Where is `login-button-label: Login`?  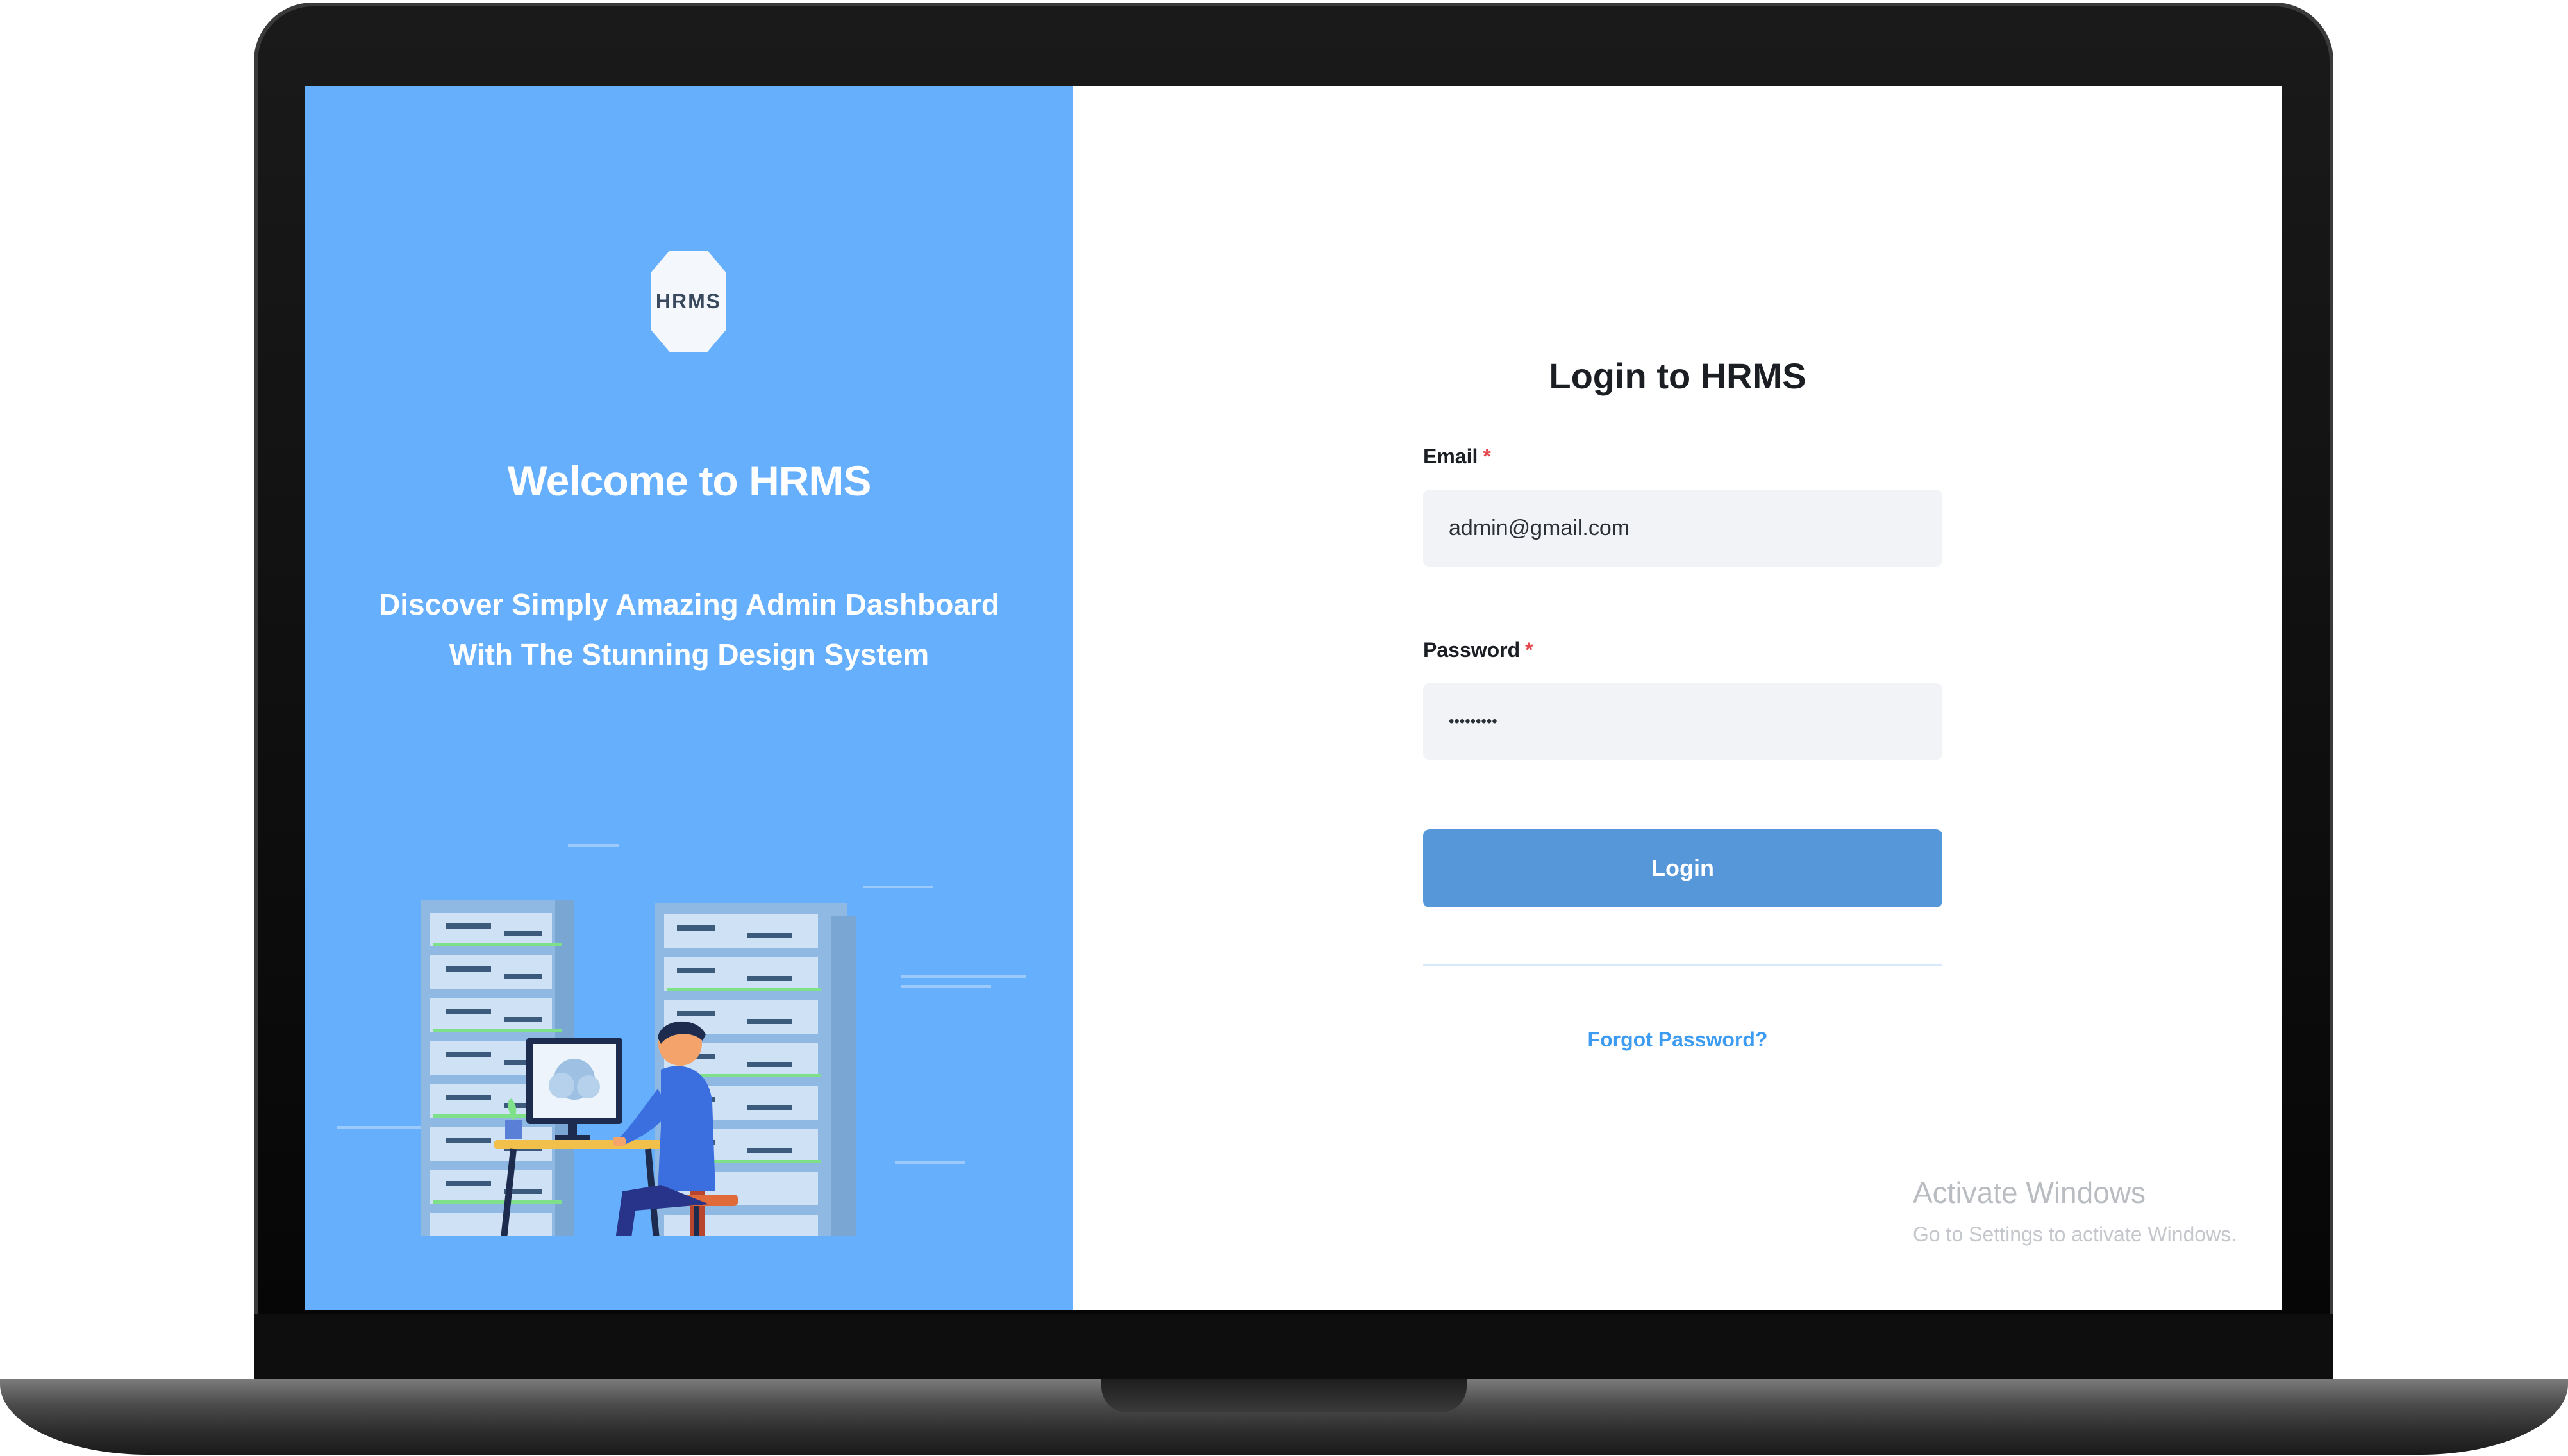 login-button-label: Login is located at coordinates (1682, 868).